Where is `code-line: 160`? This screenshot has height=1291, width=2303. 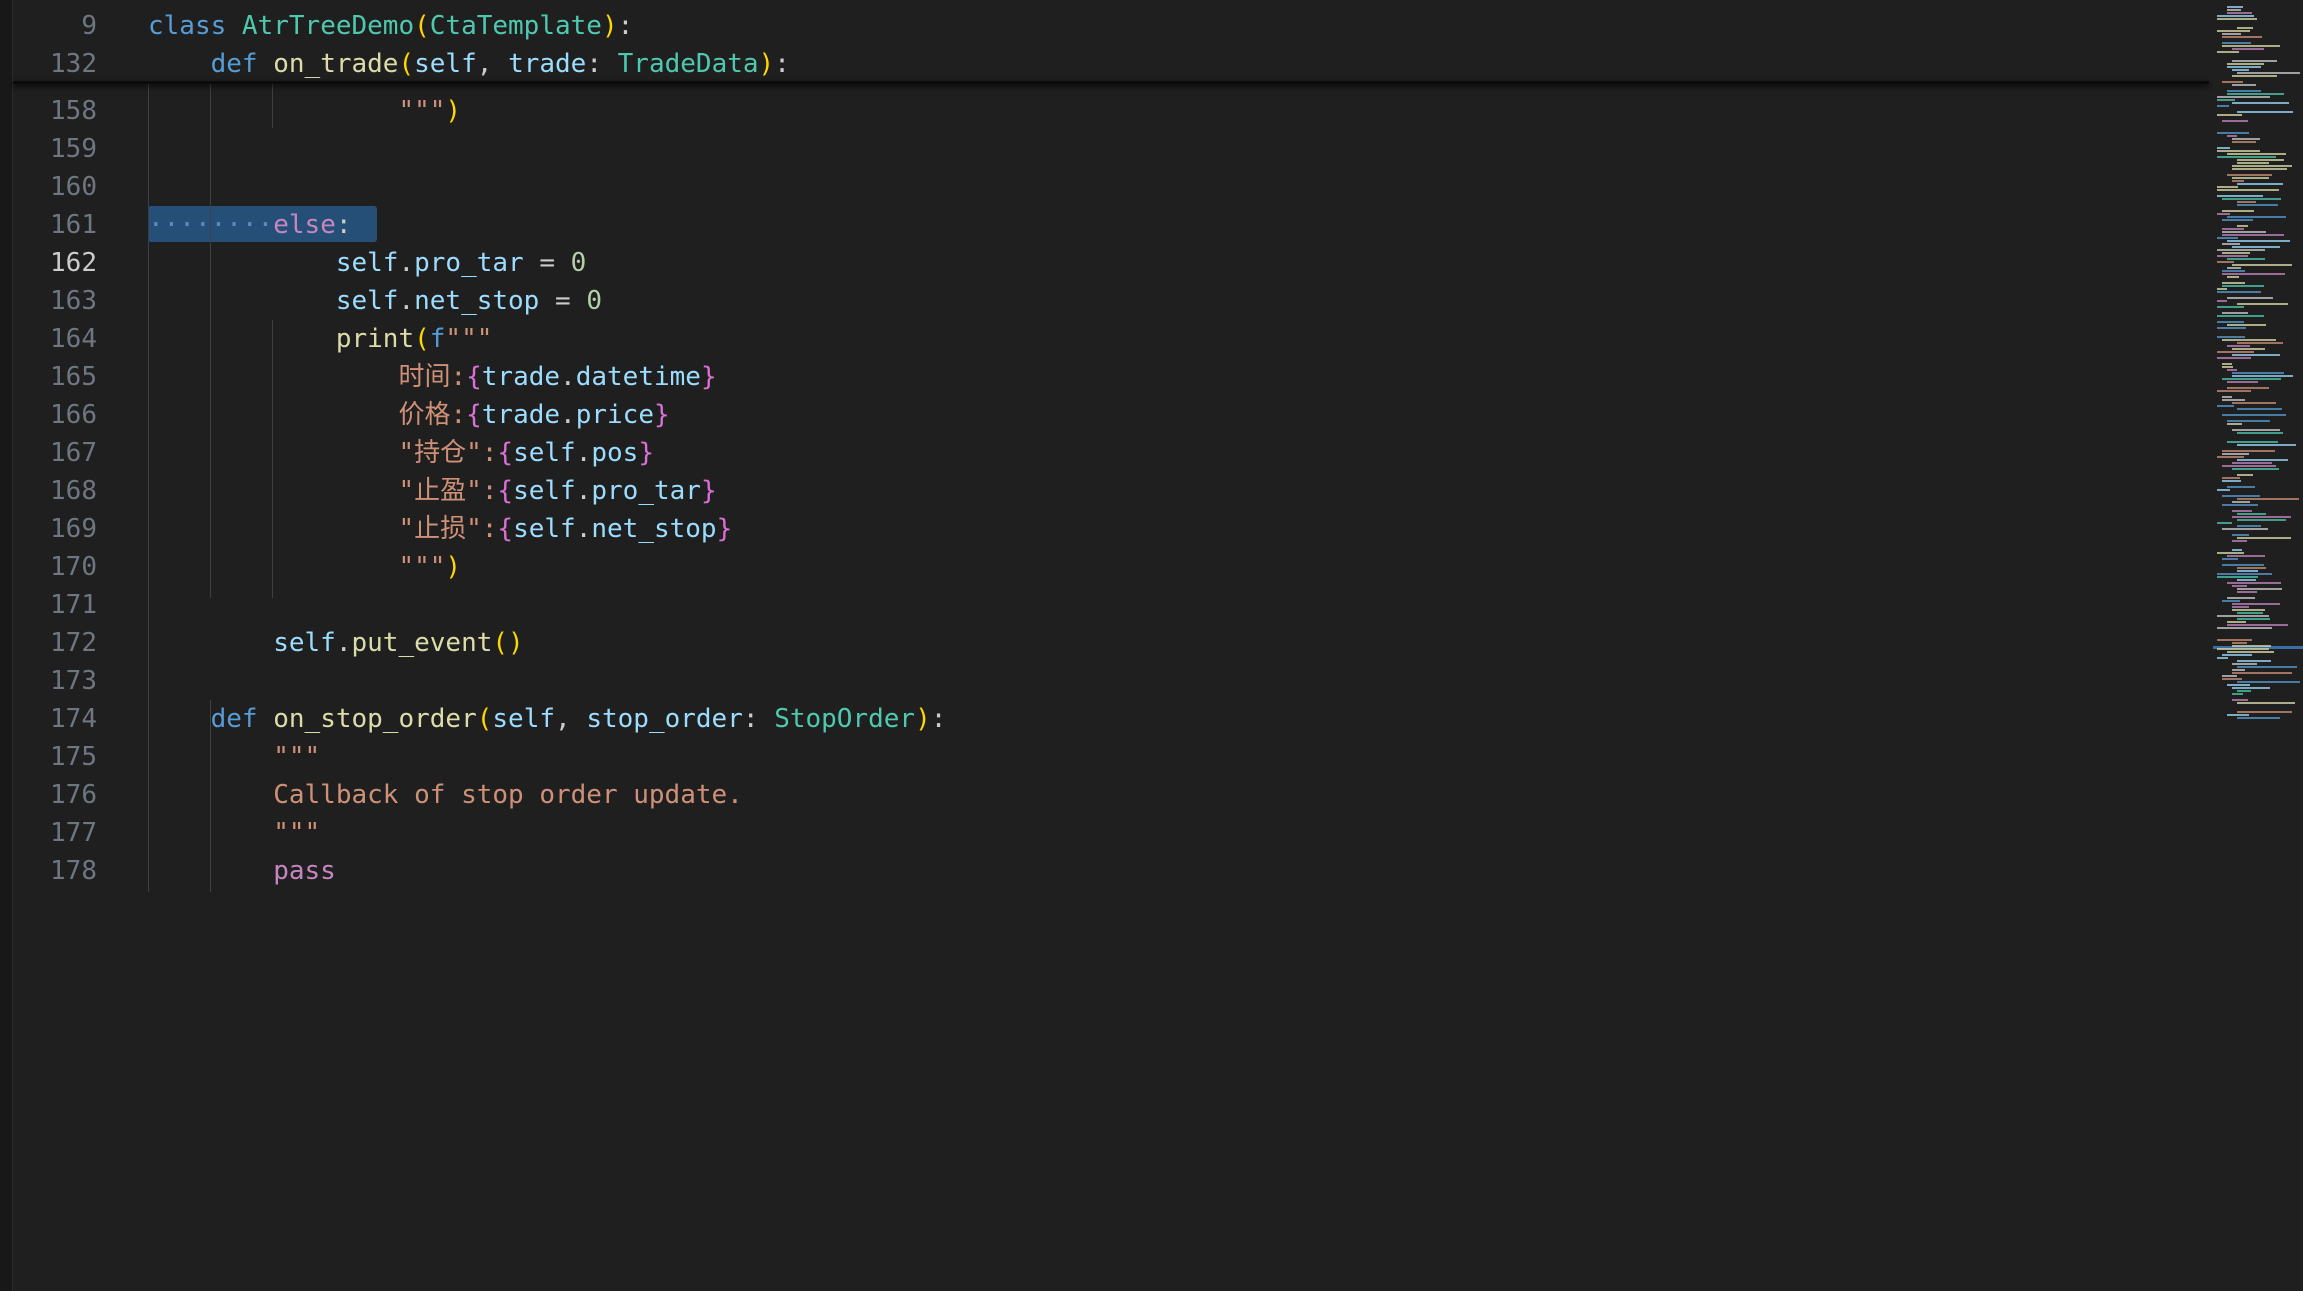
code-line: 160 is located at coordinates (1108, 187).